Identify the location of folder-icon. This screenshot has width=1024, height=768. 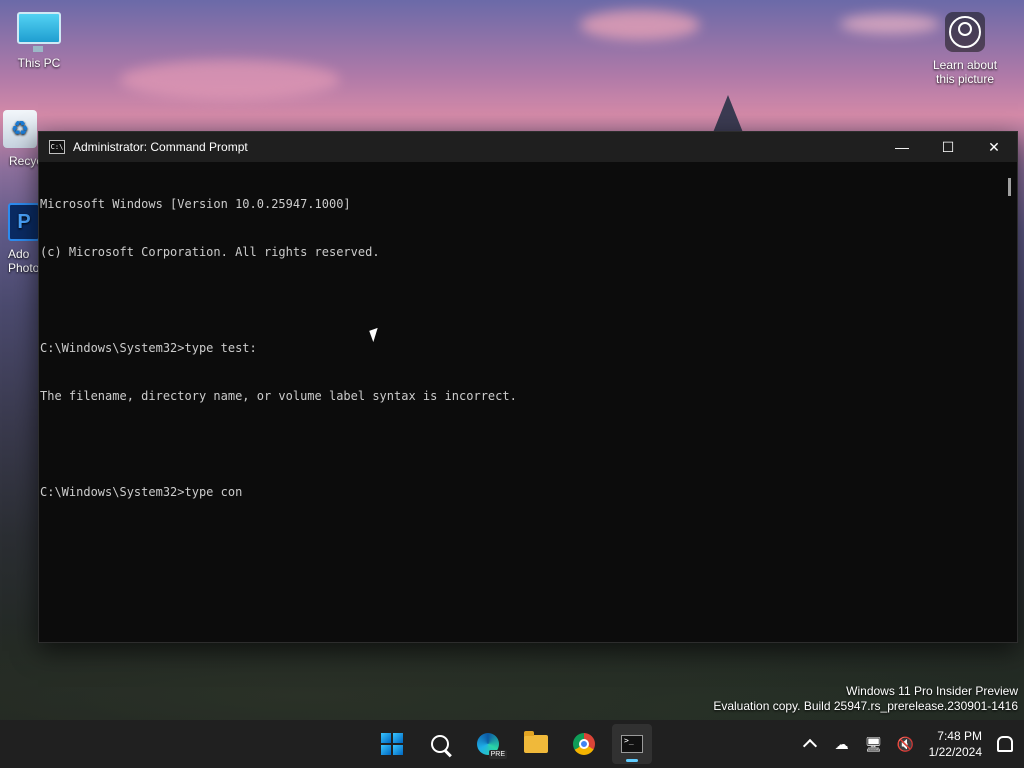
(536, 742).